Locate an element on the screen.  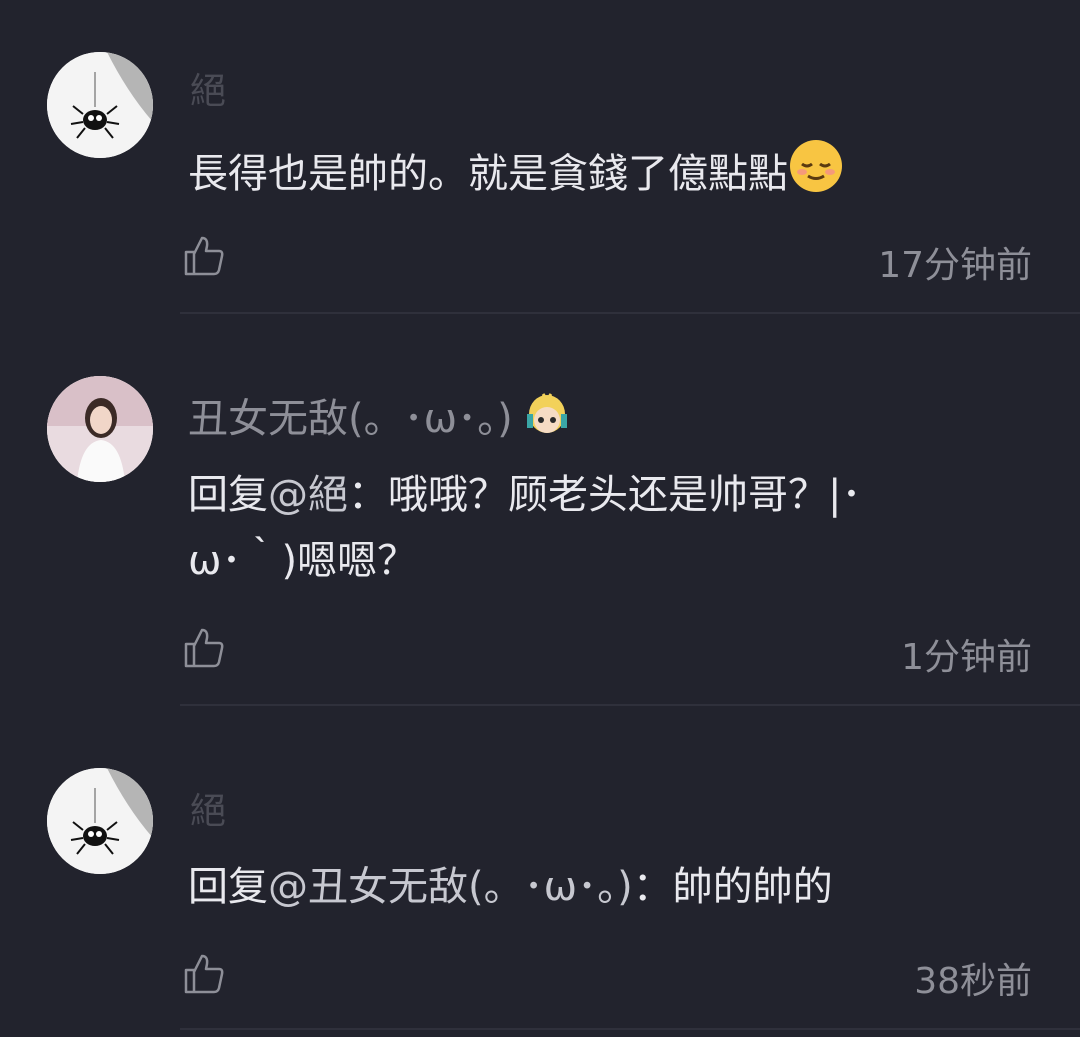
comment-text: 回复@絕：哦哦？顾老头还是帅哥？|･ ω･｀)嗯嗯？ is located at coordinates (618, 528).